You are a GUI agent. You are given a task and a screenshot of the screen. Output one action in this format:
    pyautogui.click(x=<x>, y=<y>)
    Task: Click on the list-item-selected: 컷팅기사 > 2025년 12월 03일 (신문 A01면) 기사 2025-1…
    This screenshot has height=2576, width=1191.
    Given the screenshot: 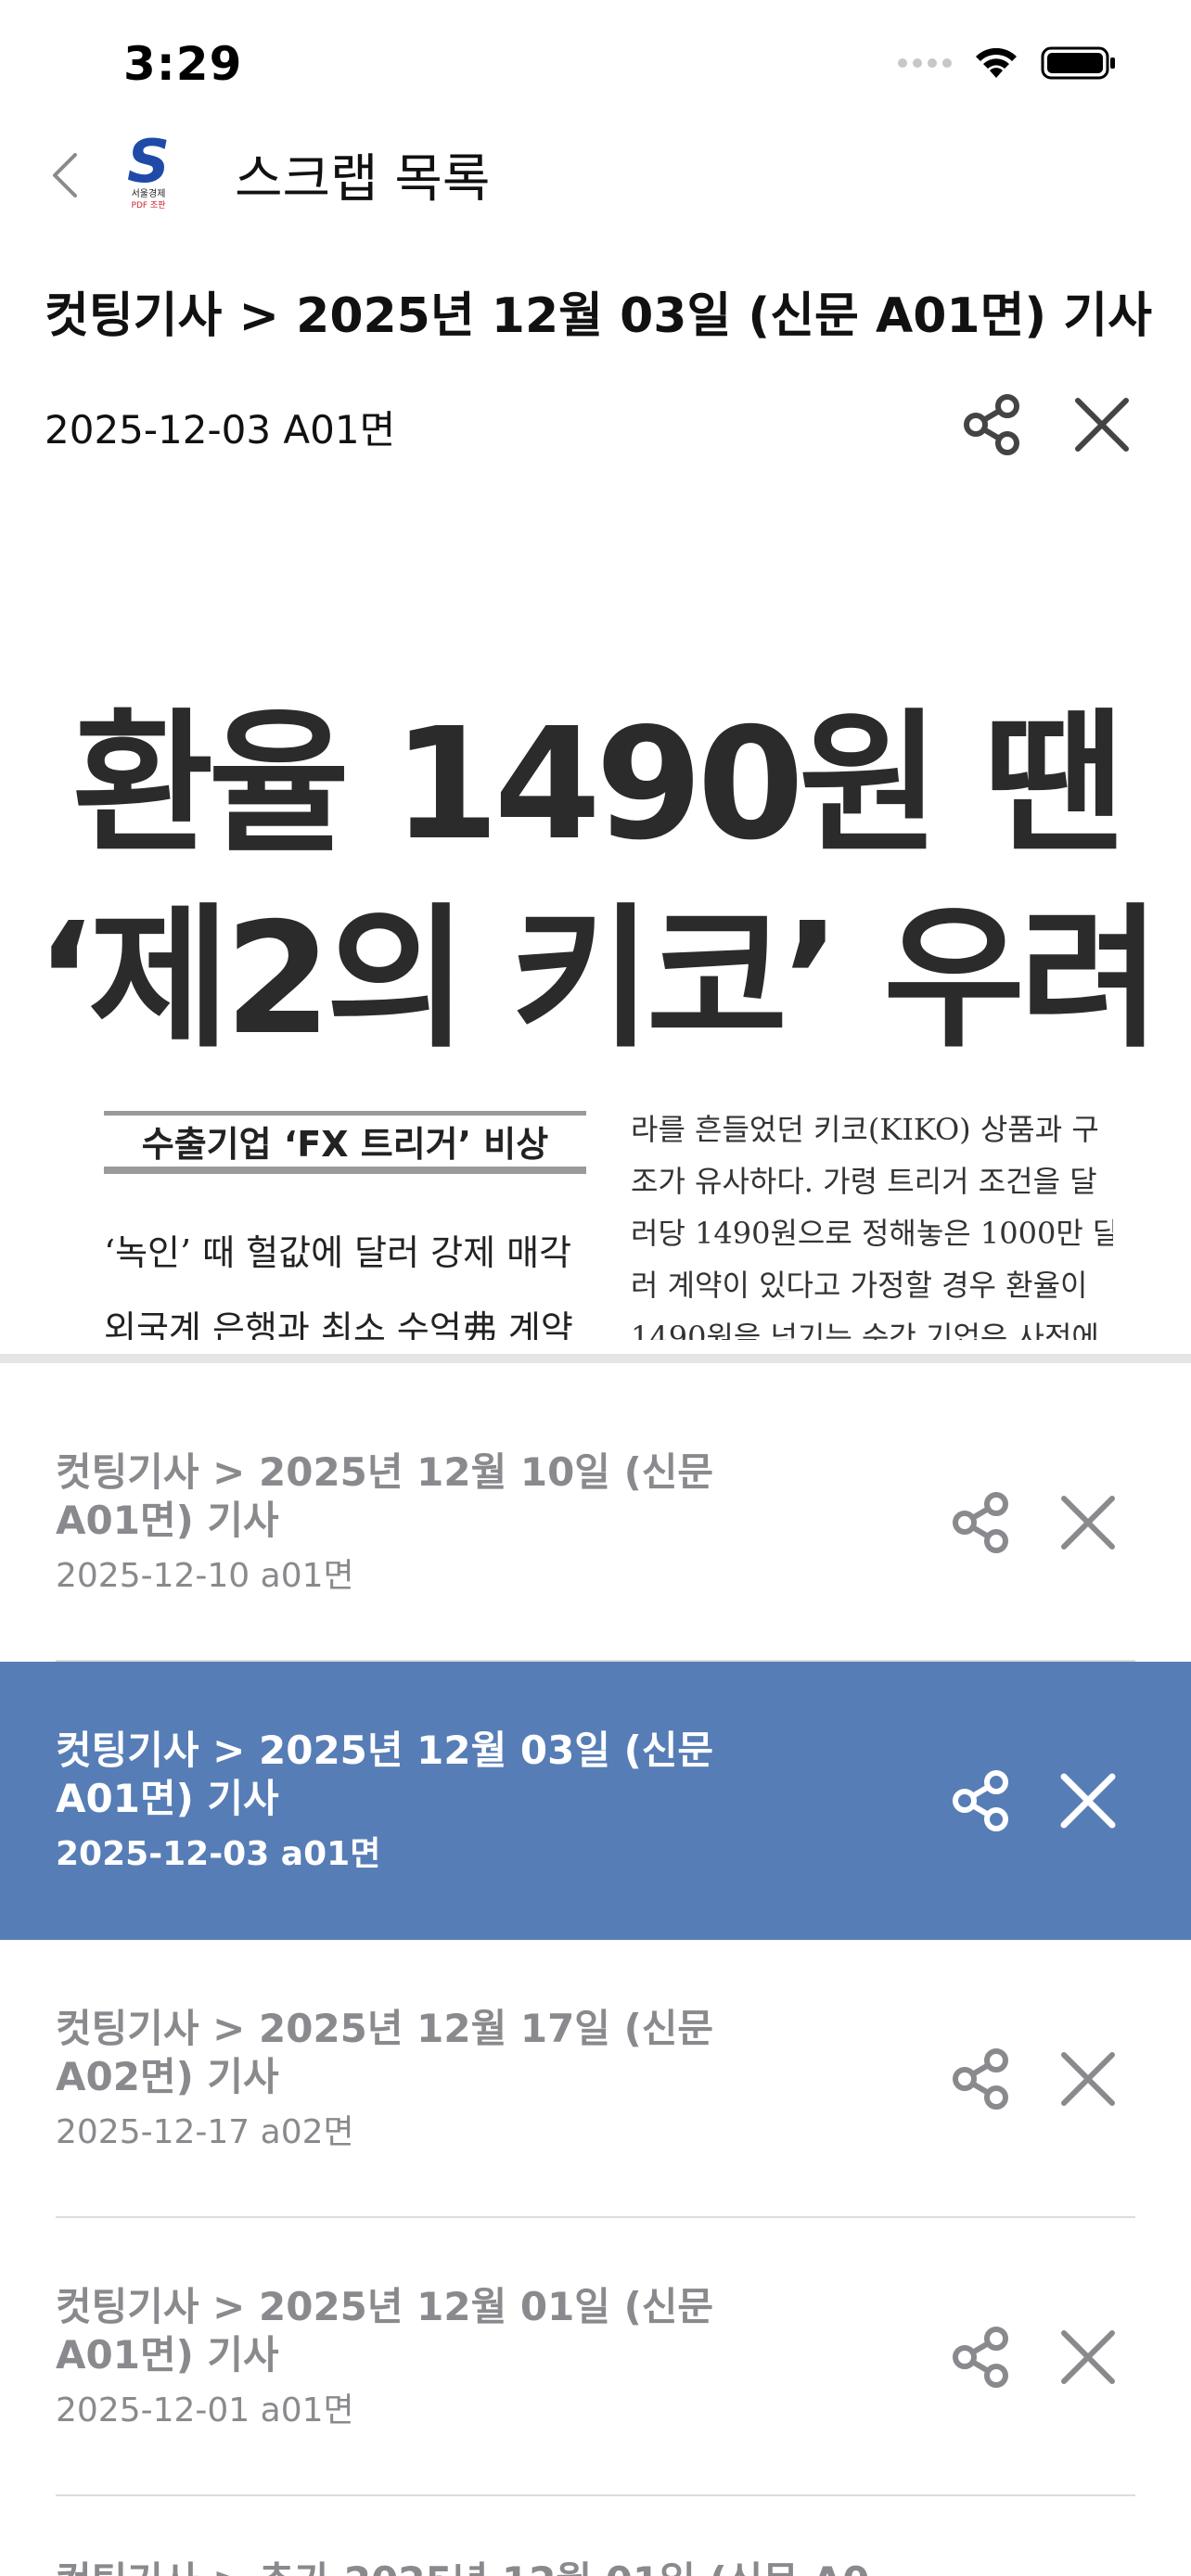 What is the action you would take?
    pyautogui.click(x=595, y=1801)
    